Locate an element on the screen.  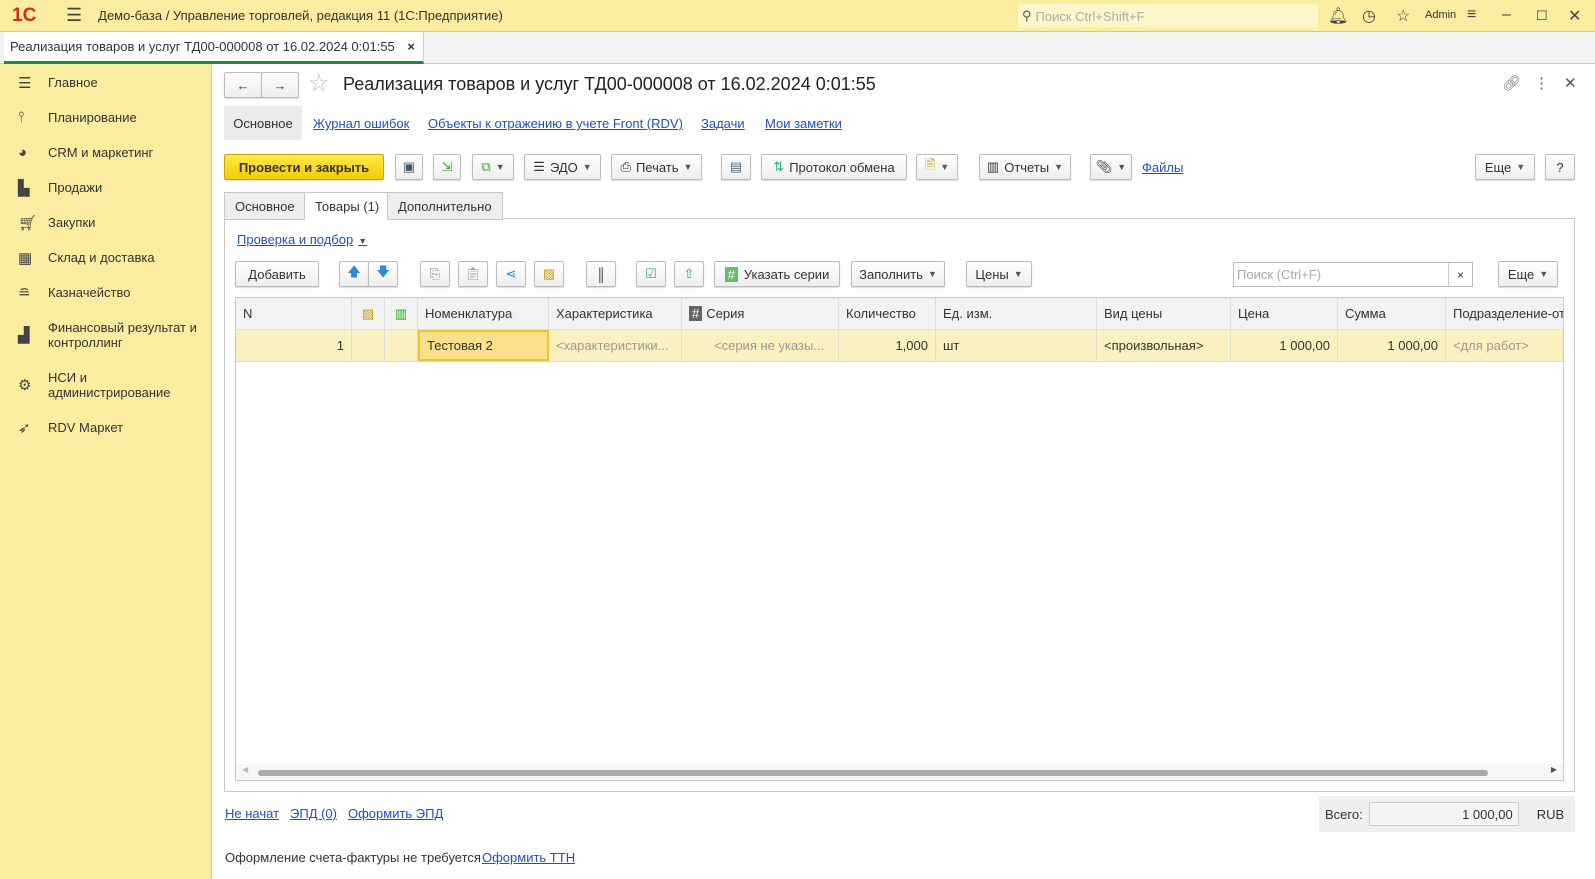
scroll-right-icon: ▶ is located at coordinates (1554, 769).